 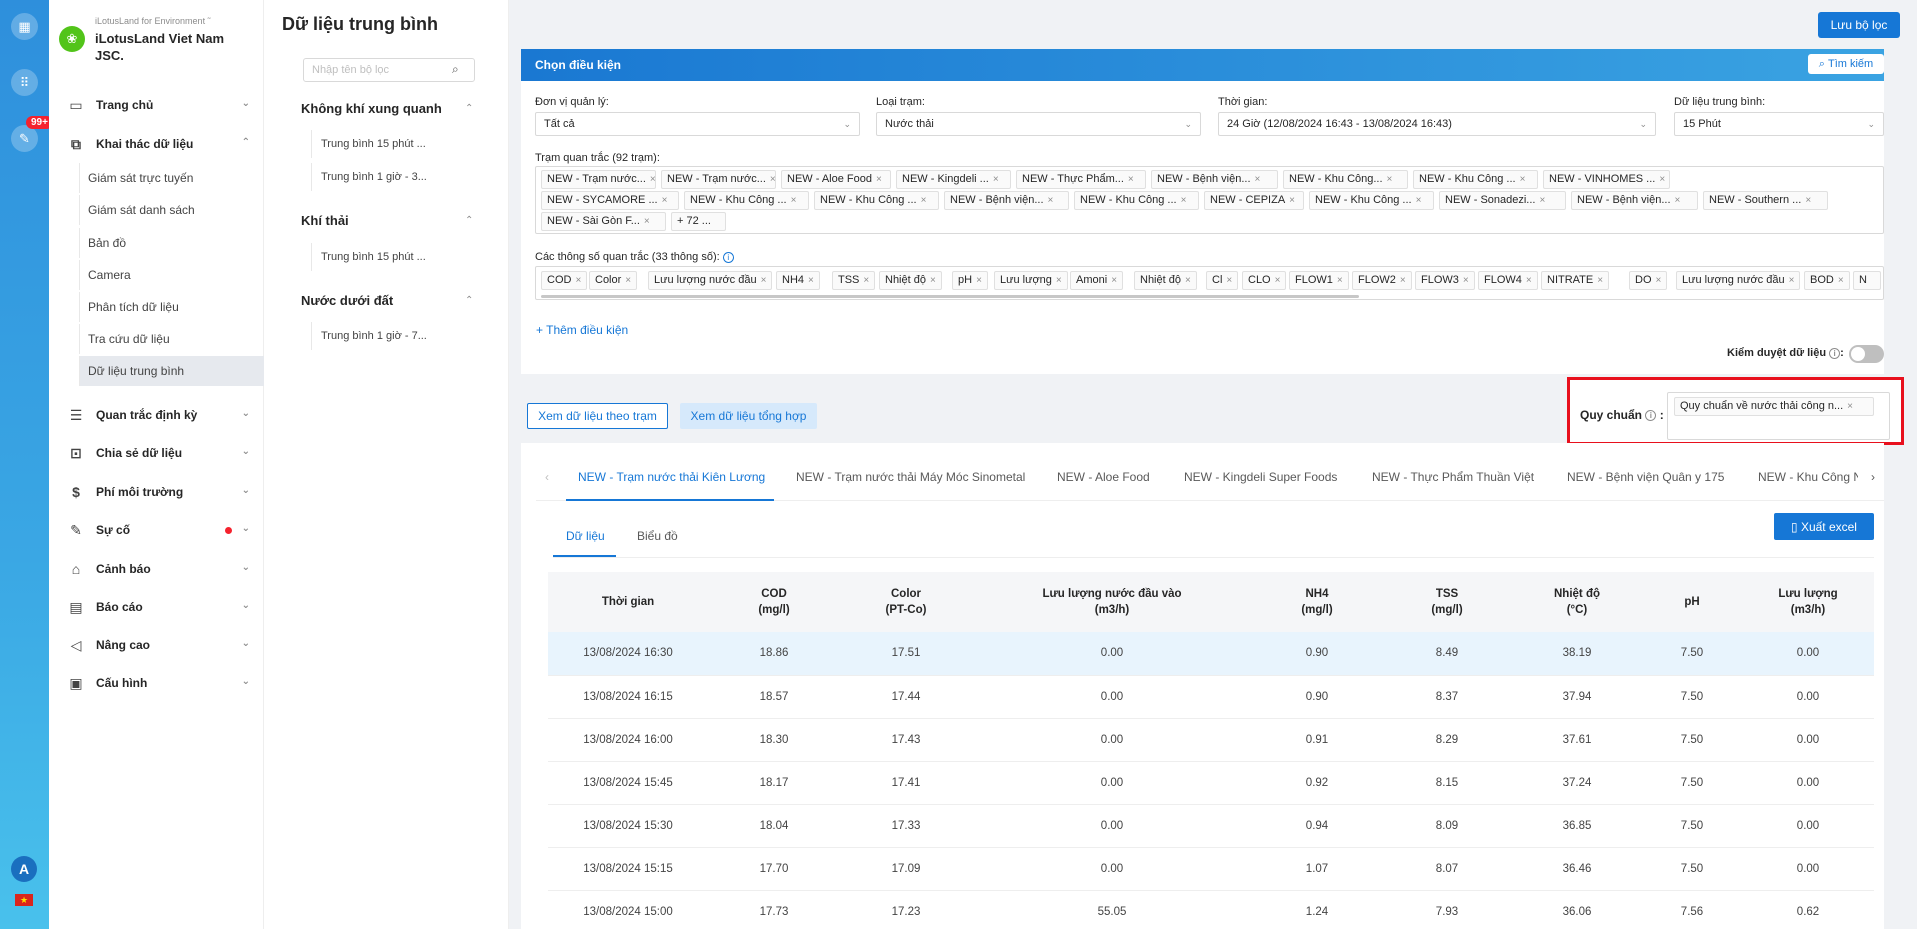 What do you see at coordinates (628, 602) in the screenshot?
I see `column-header: Thời gian` at bounding box center [628, 602].